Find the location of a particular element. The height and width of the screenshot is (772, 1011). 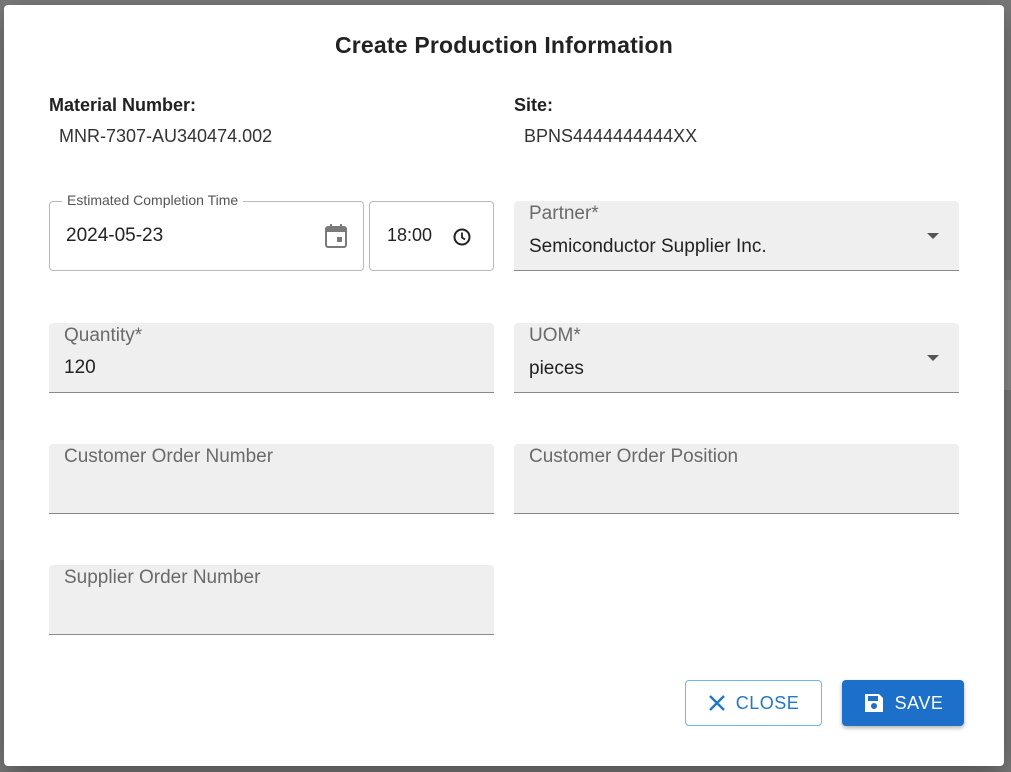

estimated-completion-date-field: Estimated Completion Time 2024-05-23 is located at coordinates (206, 231).